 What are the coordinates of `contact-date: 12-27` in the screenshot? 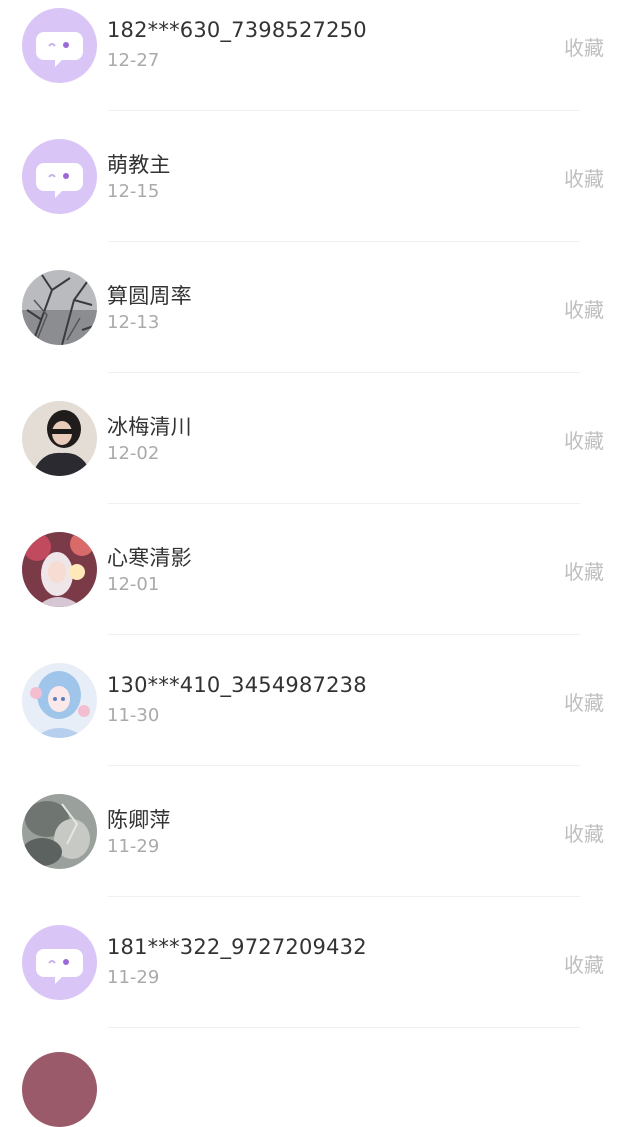 It's located at (133, 60).